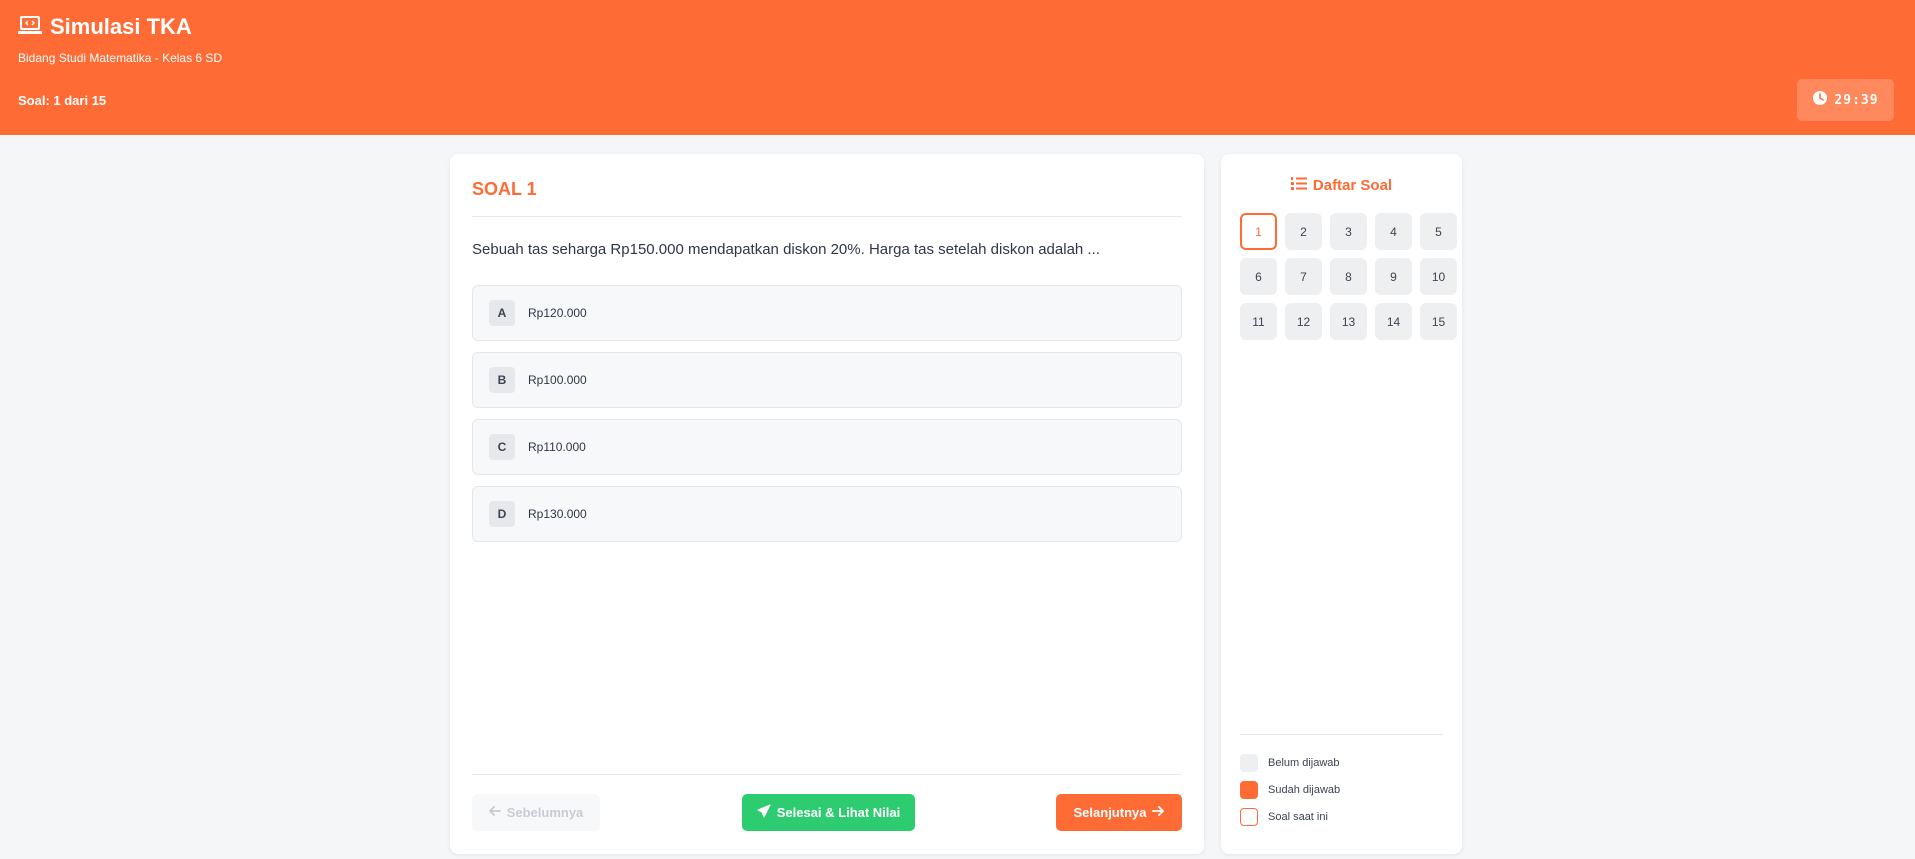  Describe the element at coordinates (557, 514) in the screenshot. I see `option-text: Rp130.000` at that location.